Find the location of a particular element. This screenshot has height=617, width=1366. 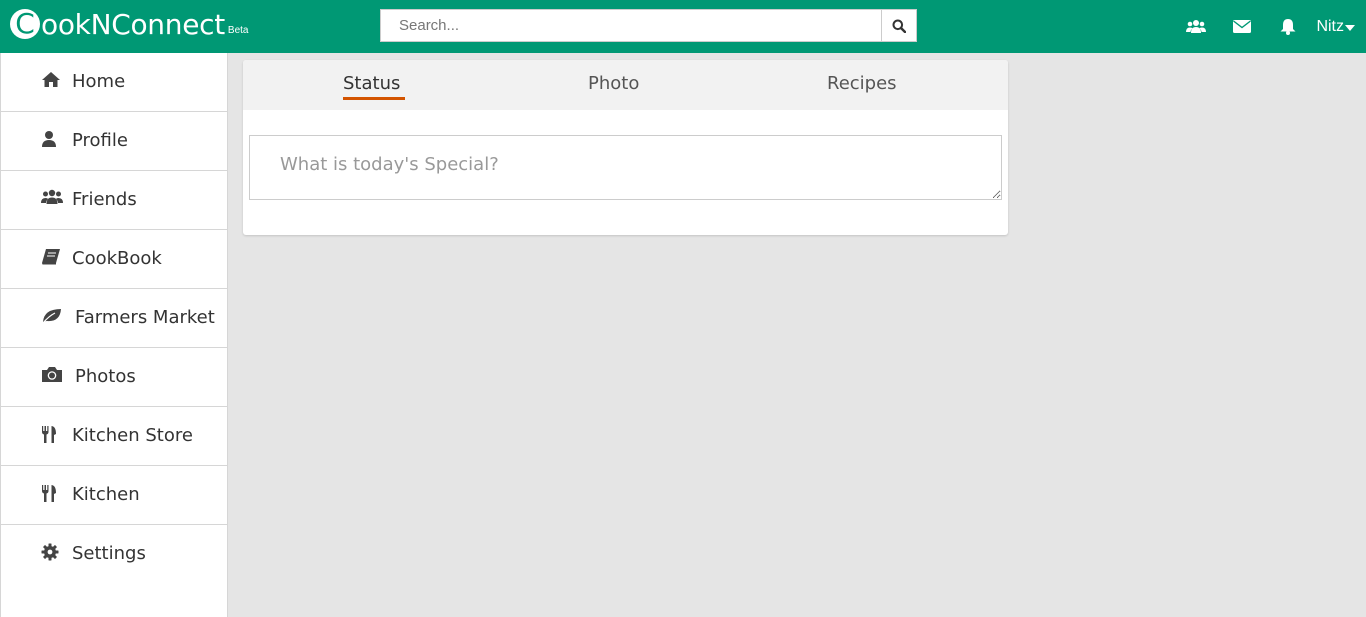

composer-tabs: Status Photo Recipes is located at coordinates (625, 85).